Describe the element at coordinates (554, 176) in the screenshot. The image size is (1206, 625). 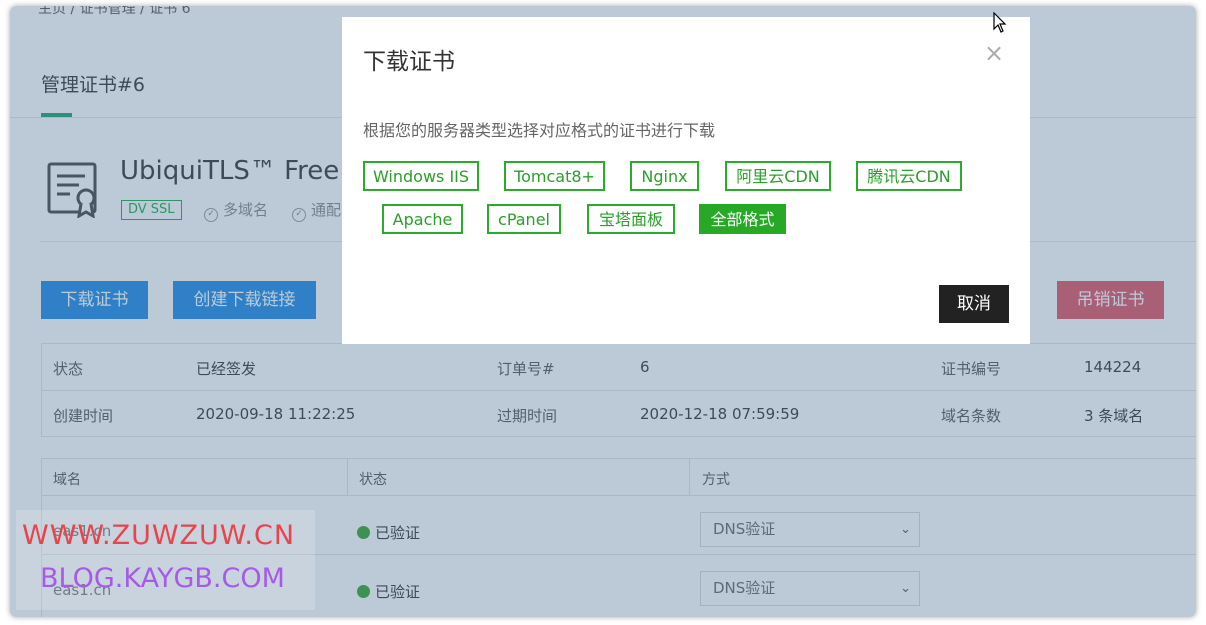
I see `format-tomcat-button: Tomcat8+` at that location.